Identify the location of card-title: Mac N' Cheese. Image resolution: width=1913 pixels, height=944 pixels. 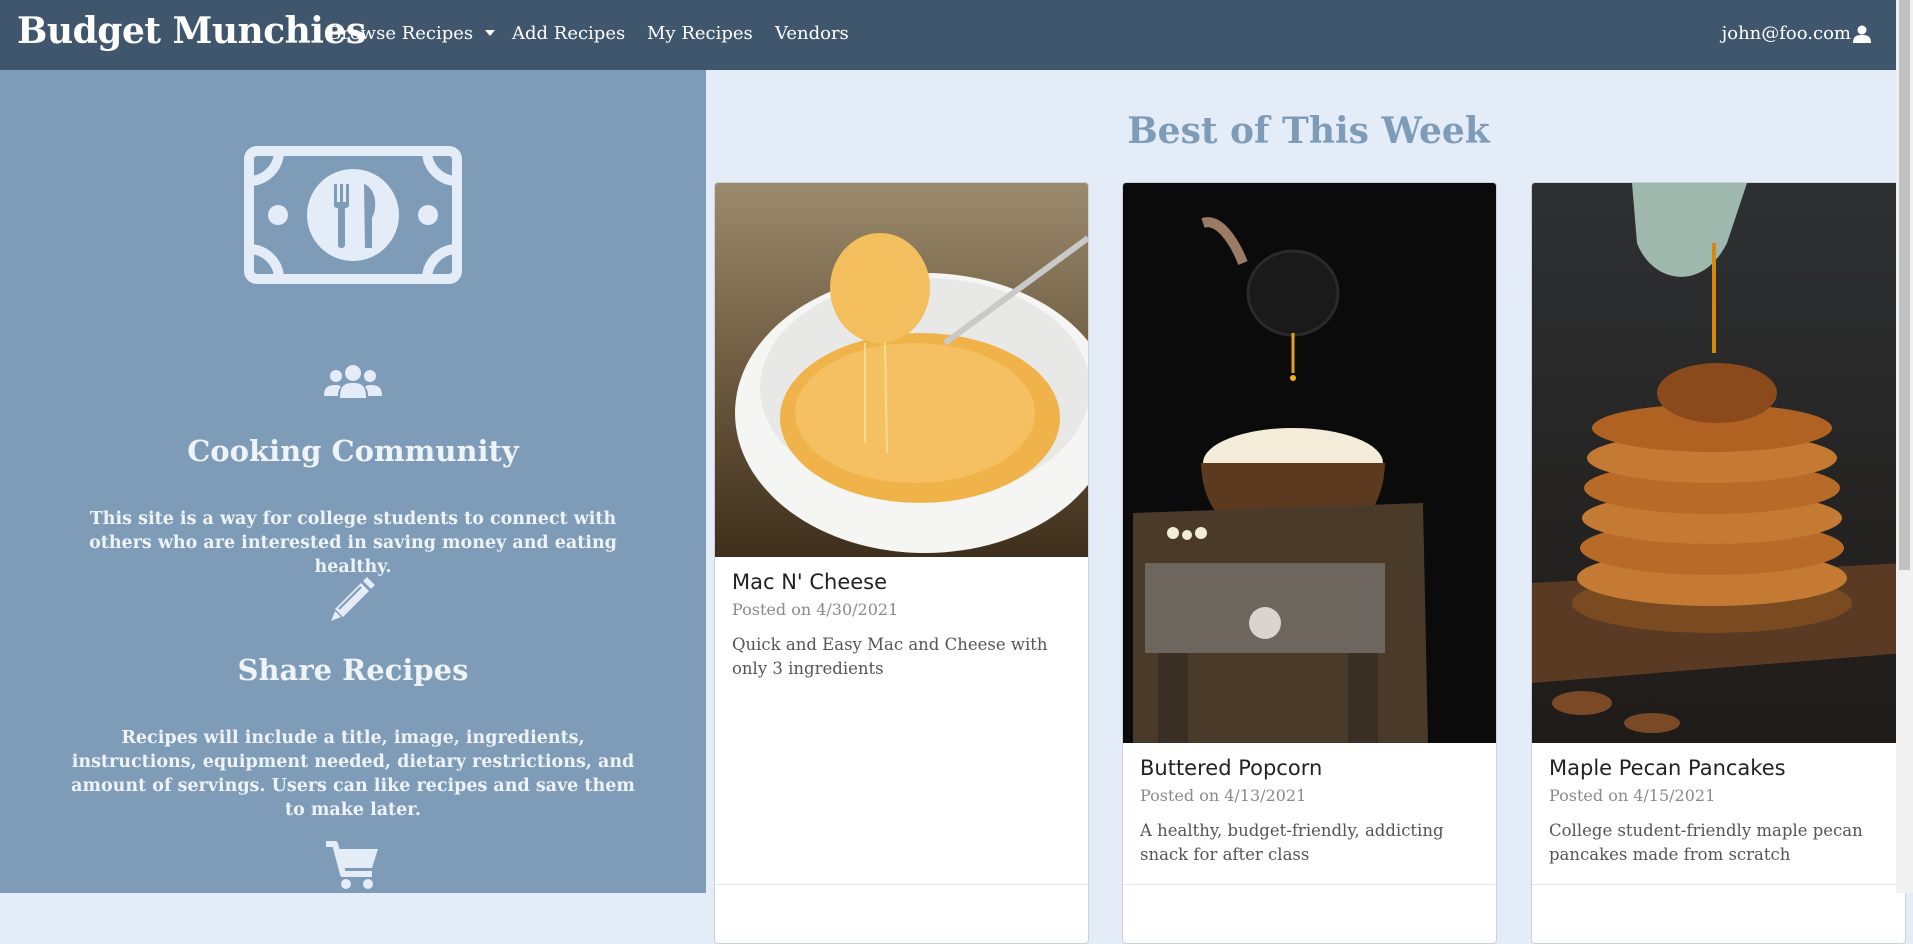
(901, 582).